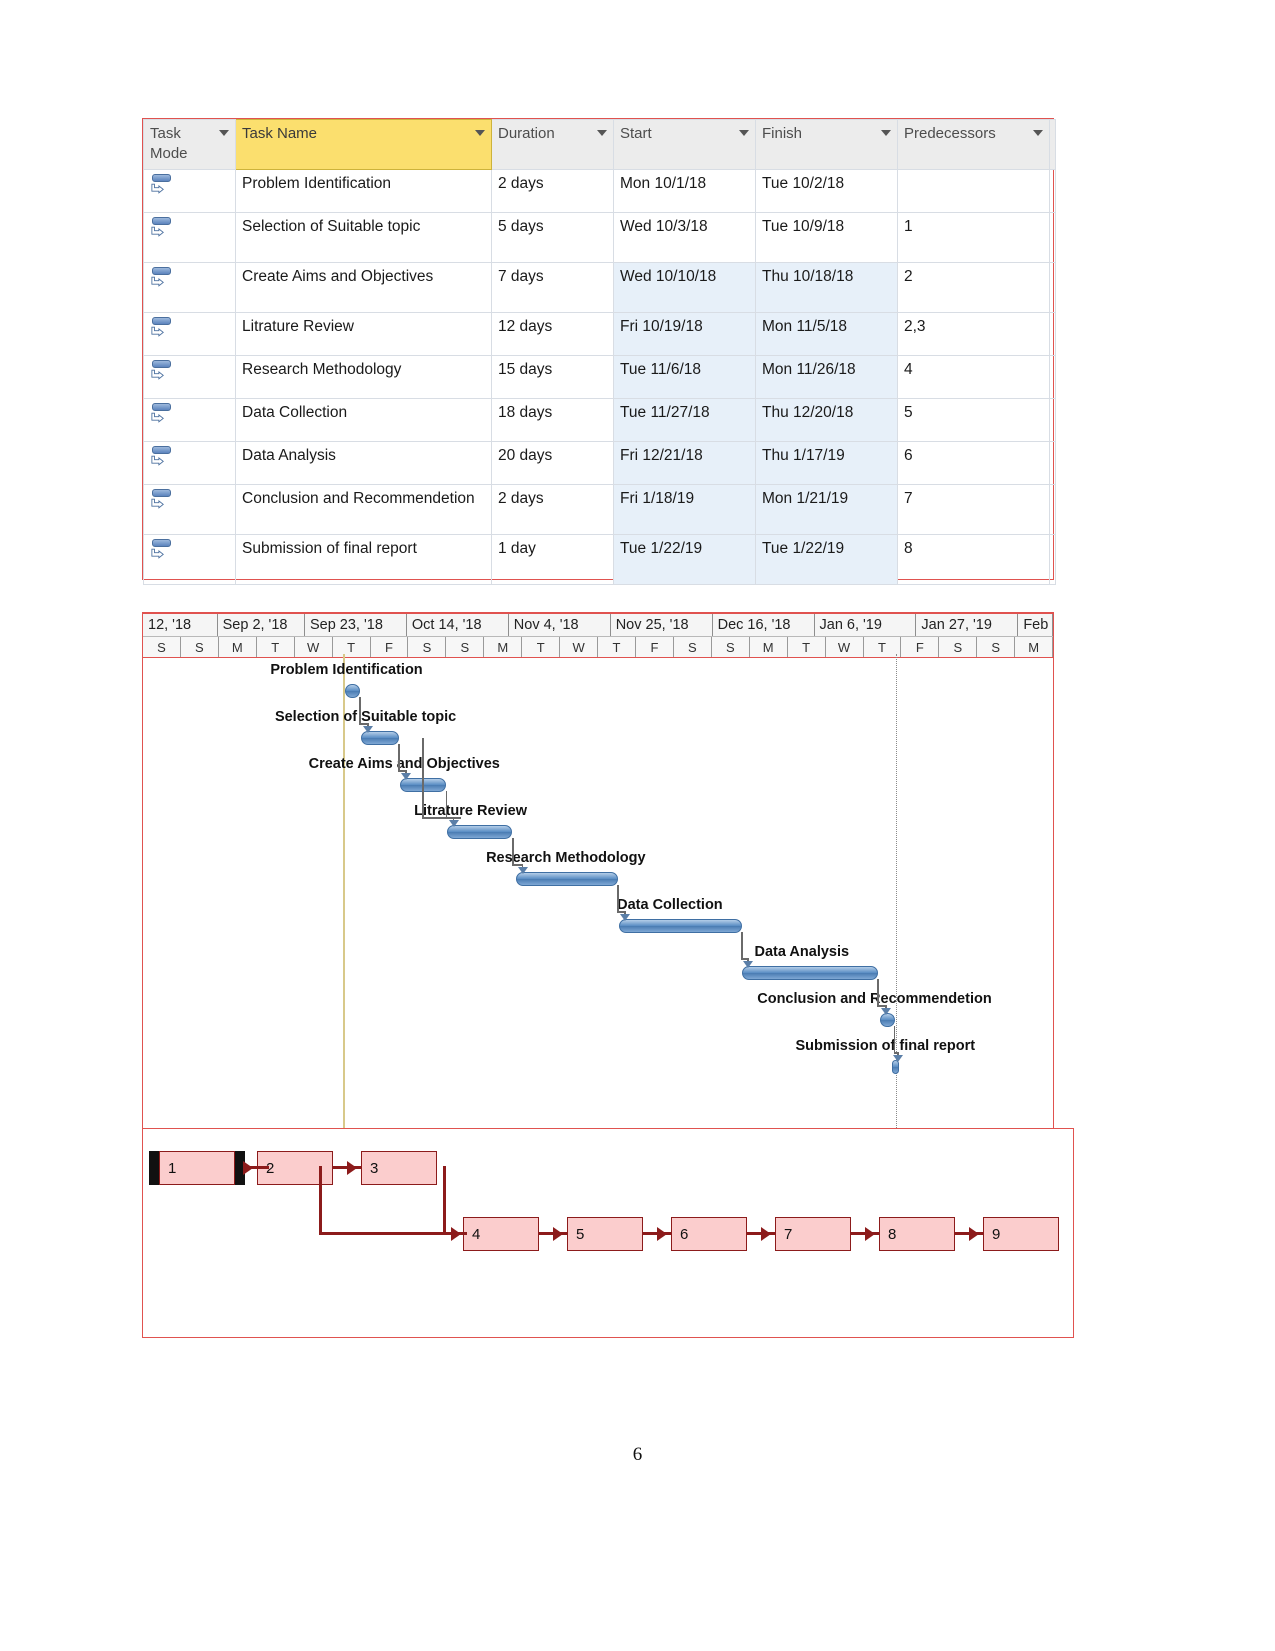 The height and width of the screenshot is (1651, 1275). What do you see at coordinates (826, 559) in the screenshot?
I see `cell-finish: Tue 1/22/19` at bounding box center [826, 559].